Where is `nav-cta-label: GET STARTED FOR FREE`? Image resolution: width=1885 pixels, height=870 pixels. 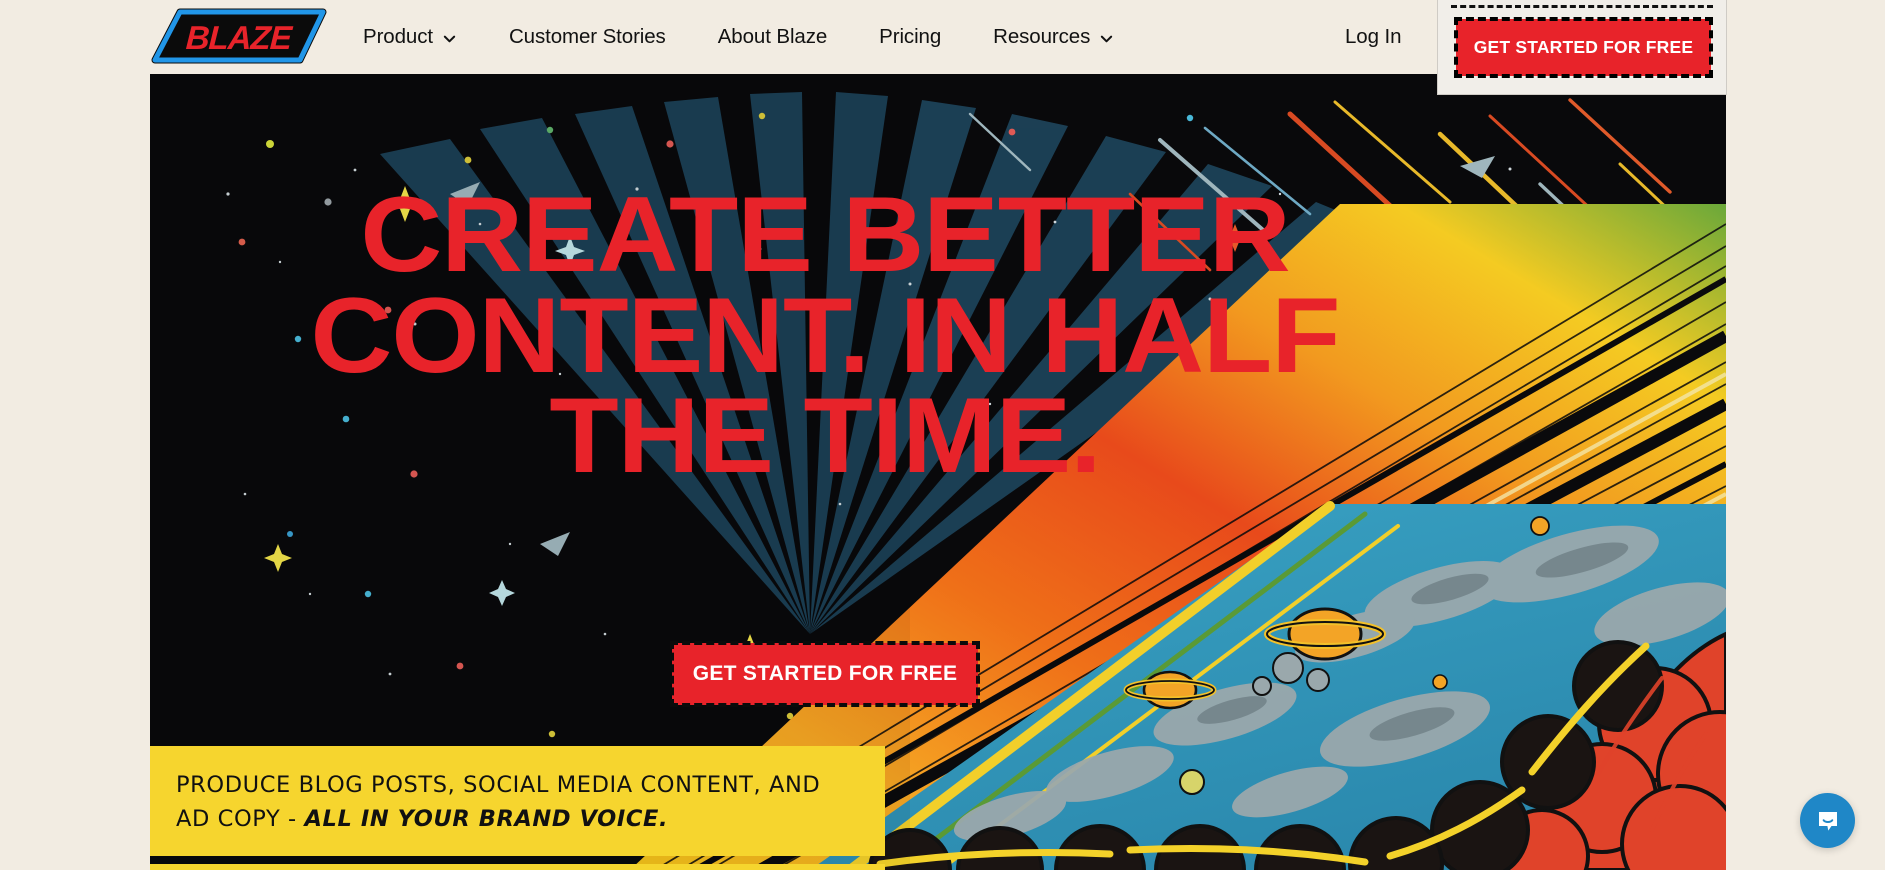 nav-cta-label: GET STARTED FOR FREE is located at coordinates (1583, 47).